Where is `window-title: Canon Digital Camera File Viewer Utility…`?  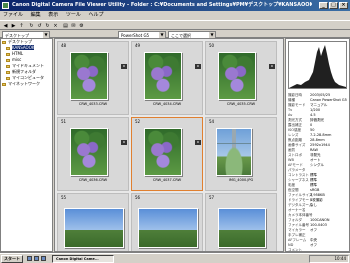
window-title: Canon Digital Camera File Viewer Utility… is located at coordinates (162, 5).